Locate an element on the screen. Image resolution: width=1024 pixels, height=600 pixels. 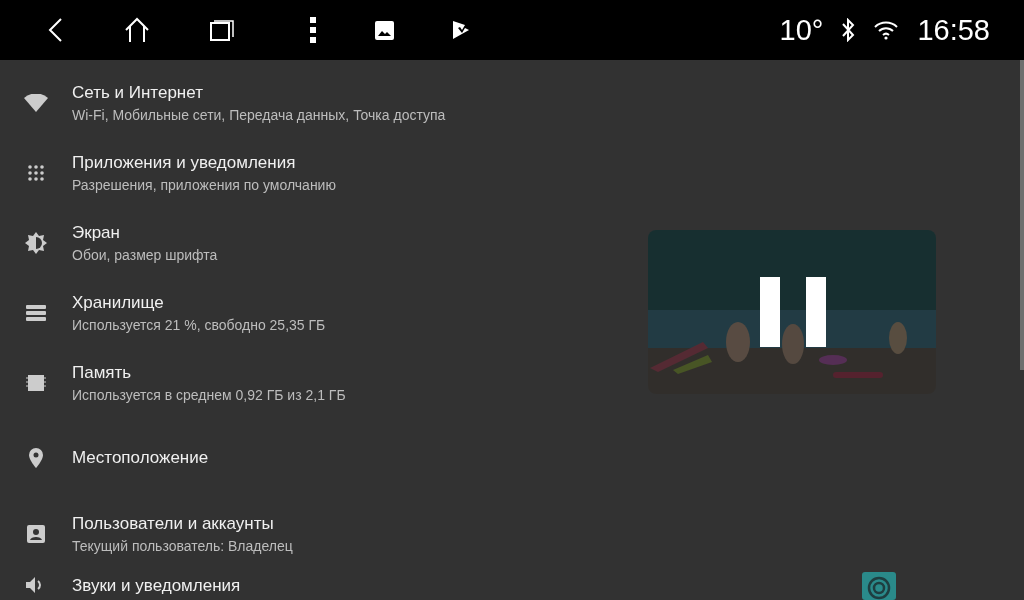
settings-item: Приложения и уведомления Разрешения, приложения по умолчанию is located at coordinates (300, 173).